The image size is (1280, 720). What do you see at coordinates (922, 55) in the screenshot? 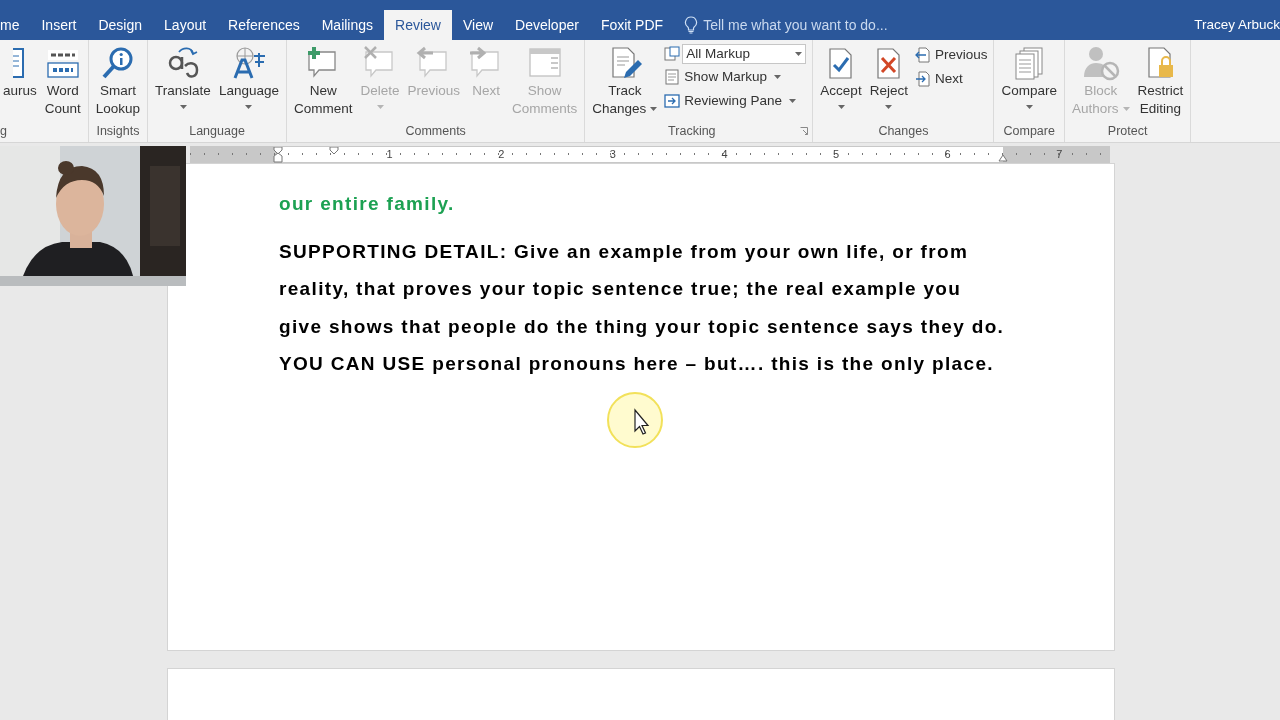
I see `previous-change-icon` at bounding box center [922, 55].